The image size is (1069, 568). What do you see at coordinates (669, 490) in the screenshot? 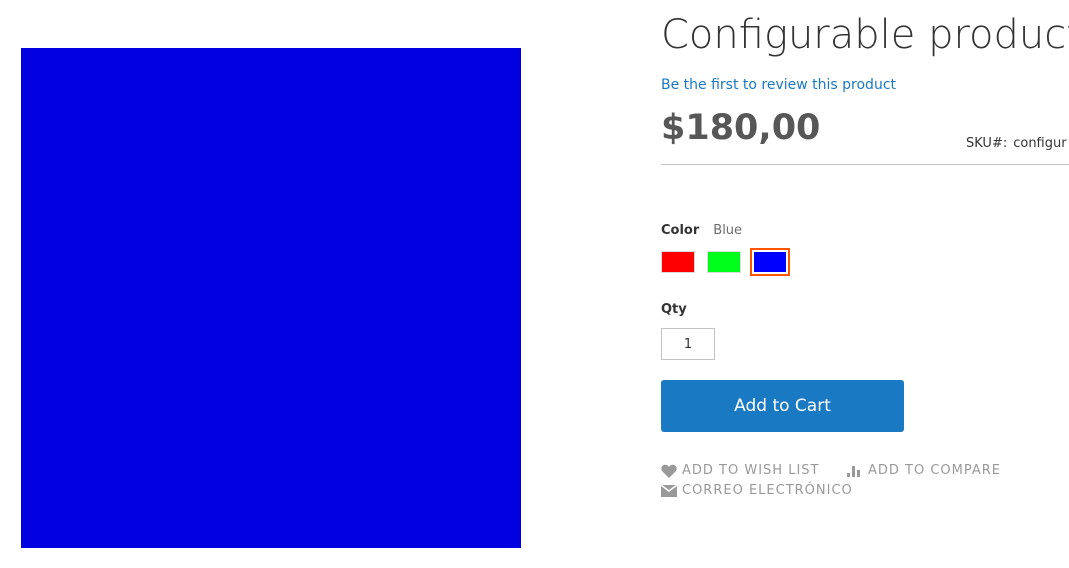
I see `envelope-icon` at bounding box center [669, 490].